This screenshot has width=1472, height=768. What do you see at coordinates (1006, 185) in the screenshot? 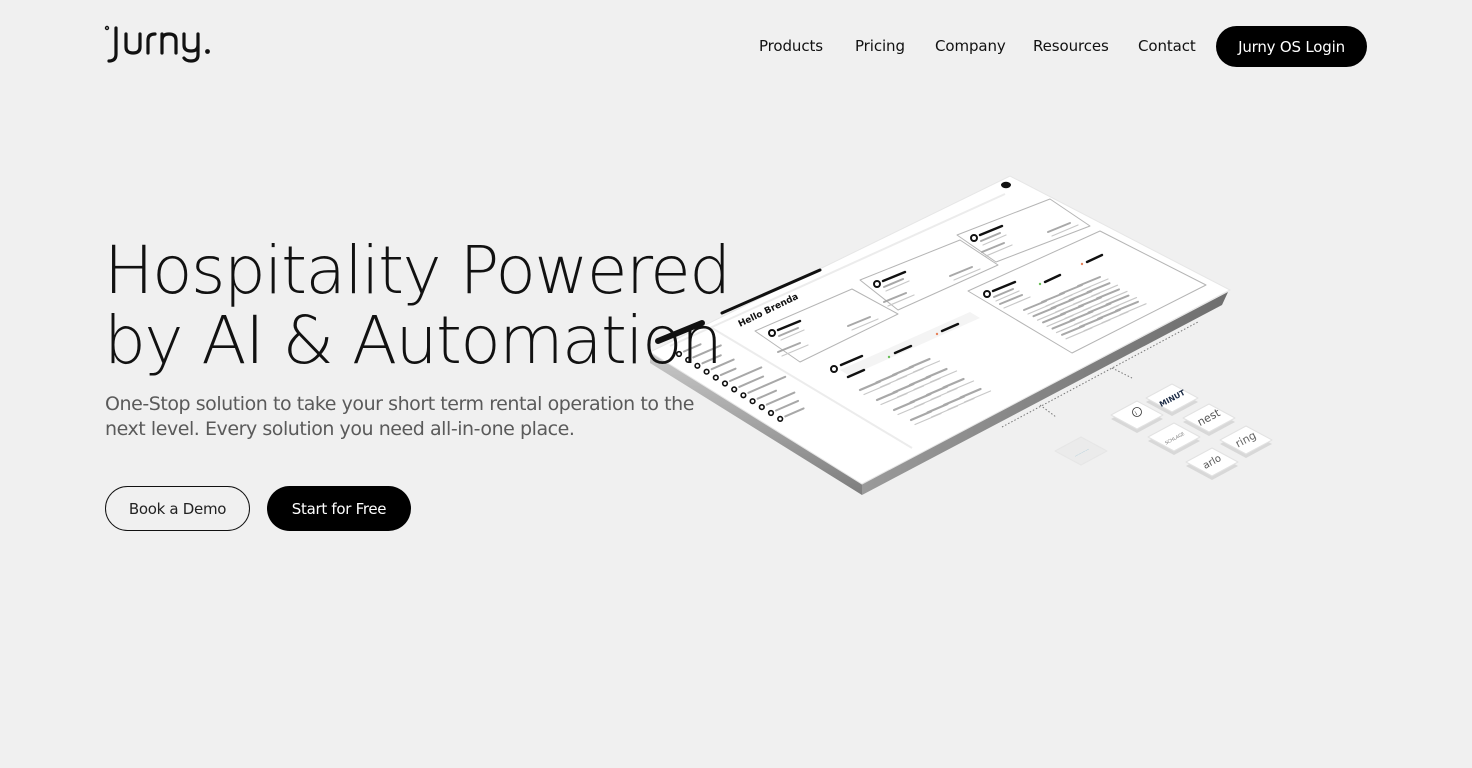
I see `camera-dot` at bounding box center [1006, 185].